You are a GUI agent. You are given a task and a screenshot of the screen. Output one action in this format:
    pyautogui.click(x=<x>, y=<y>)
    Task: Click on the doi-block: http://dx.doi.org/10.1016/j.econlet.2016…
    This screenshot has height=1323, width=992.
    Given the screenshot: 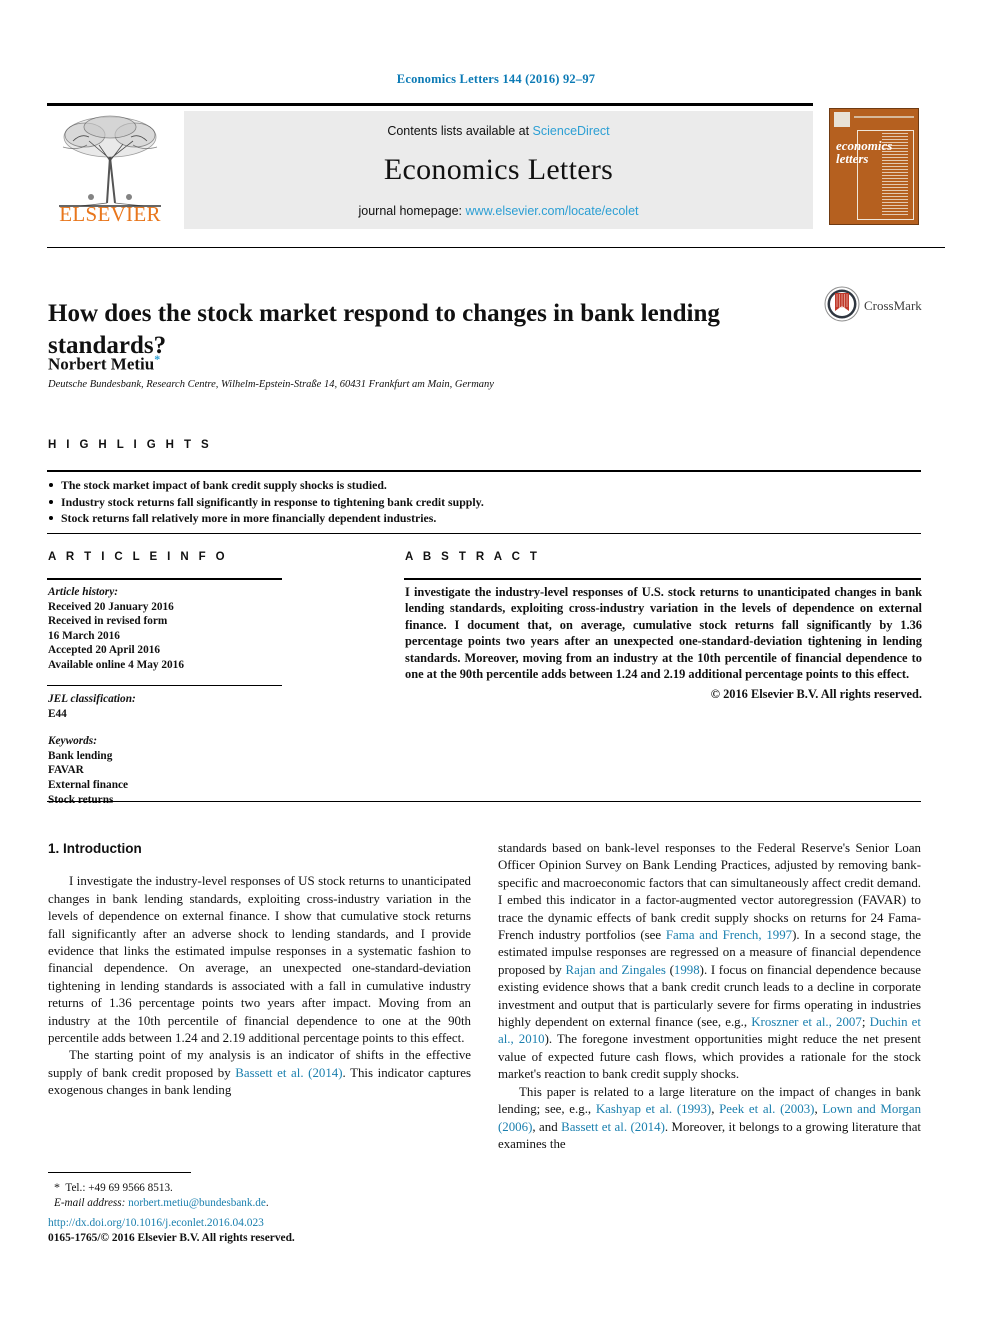 What is the action you would take?
    pyautogui.click(x=171, y=1231)
    